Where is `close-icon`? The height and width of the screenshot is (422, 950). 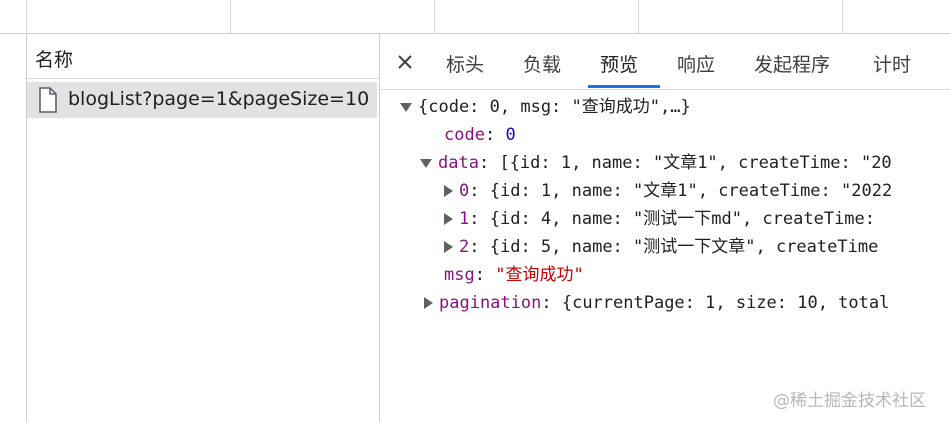
close-icon is located at coordinates (405, 62).